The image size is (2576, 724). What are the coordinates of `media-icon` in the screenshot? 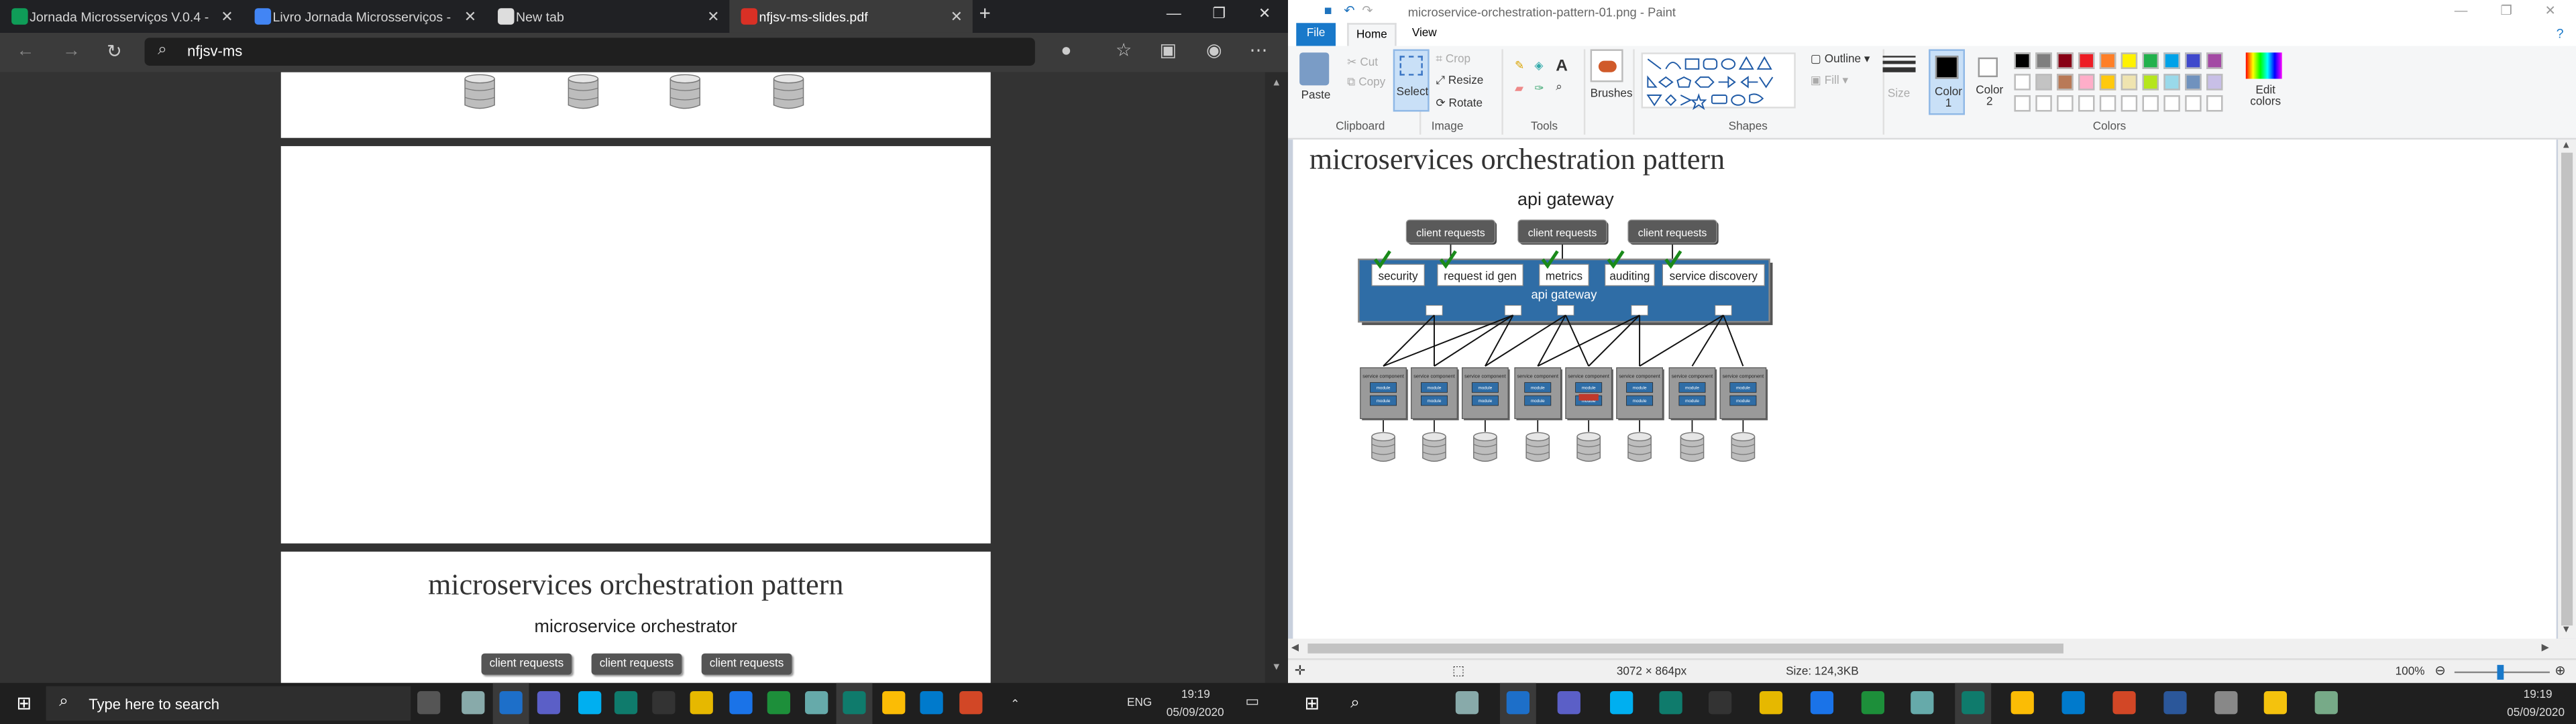 It's located at (2226, 703).